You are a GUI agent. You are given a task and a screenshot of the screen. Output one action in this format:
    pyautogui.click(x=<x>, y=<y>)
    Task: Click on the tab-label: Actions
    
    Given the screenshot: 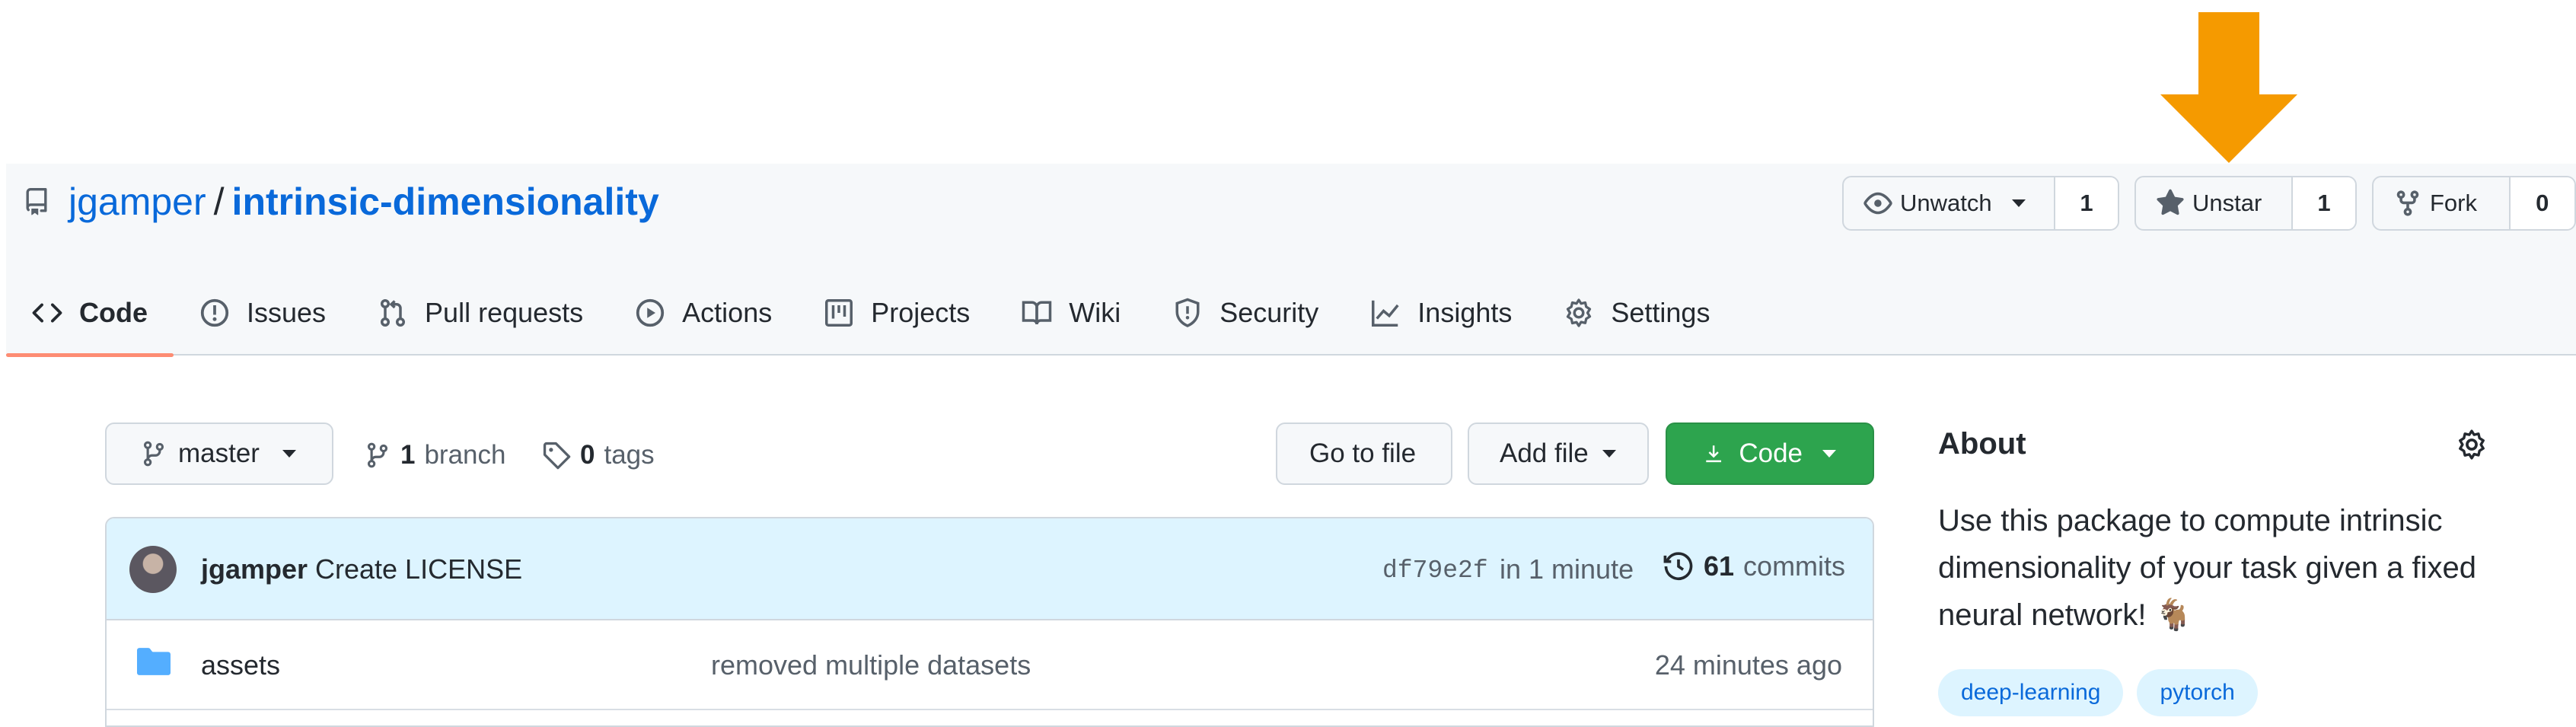 What is the action you would take?
    pyautogui.click(x=727, y=312)
    